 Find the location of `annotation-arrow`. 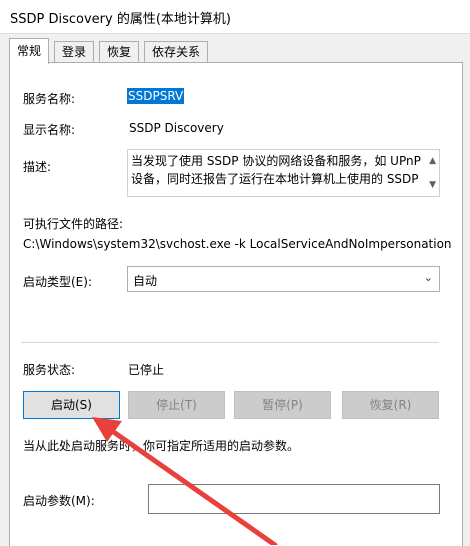

annotation-arrow is located at coordinates (185, 481).